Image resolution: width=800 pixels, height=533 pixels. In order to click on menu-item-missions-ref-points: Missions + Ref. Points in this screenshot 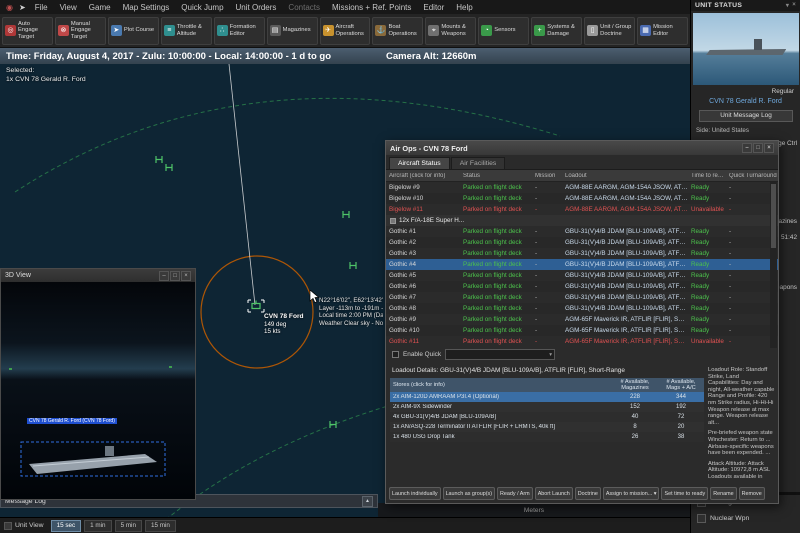, I will do `click(371, 7)`.